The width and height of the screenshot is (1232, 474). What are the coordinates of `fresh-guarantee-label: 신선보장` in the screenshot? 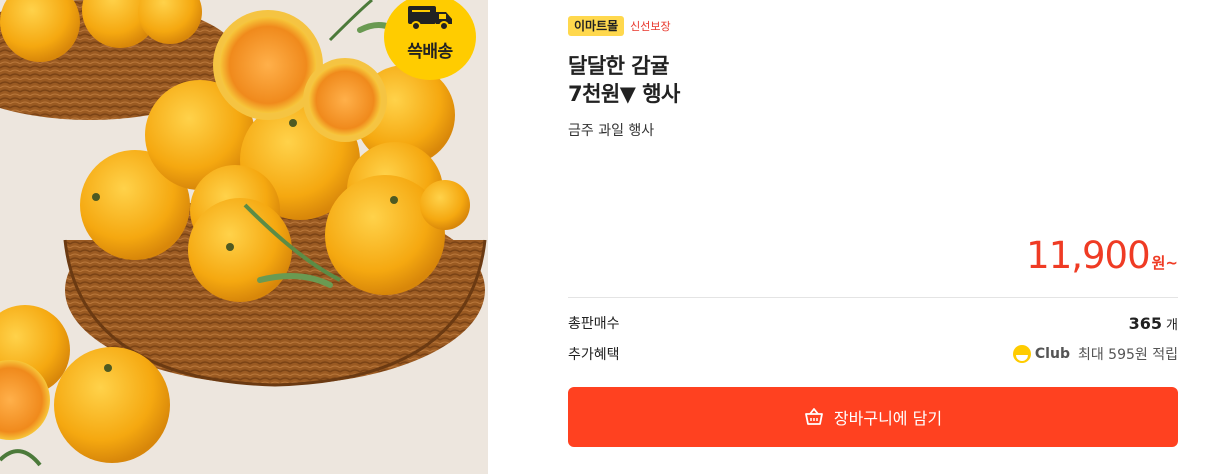 It's located at (650, 26).